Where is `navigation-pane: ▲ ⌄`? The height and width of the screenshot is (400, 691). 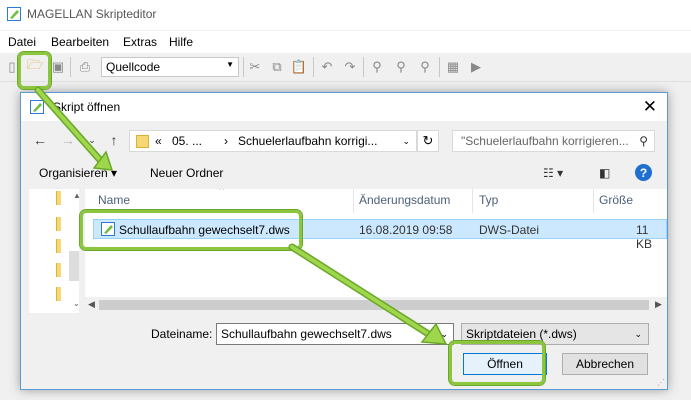 navigation-pane: ▲ ⌄ is located at coordinates (55, 251).